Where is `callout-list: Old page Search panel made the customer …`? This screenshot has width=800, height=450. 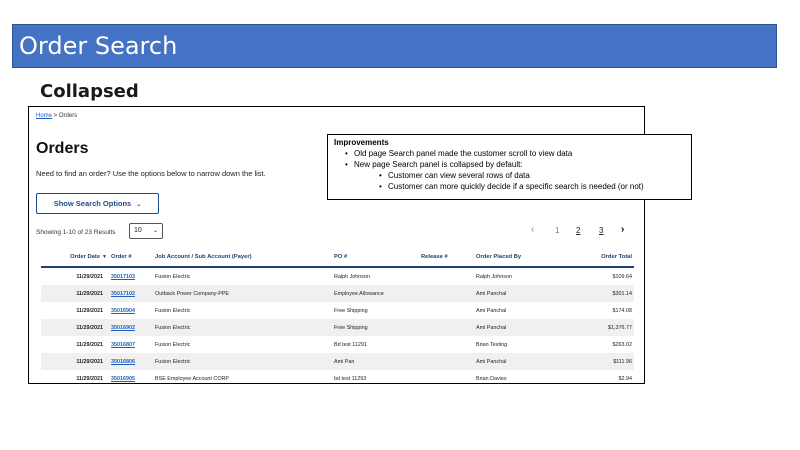 callout-list: Old page Search panel made the customer … is located at coordinates (509, 170).